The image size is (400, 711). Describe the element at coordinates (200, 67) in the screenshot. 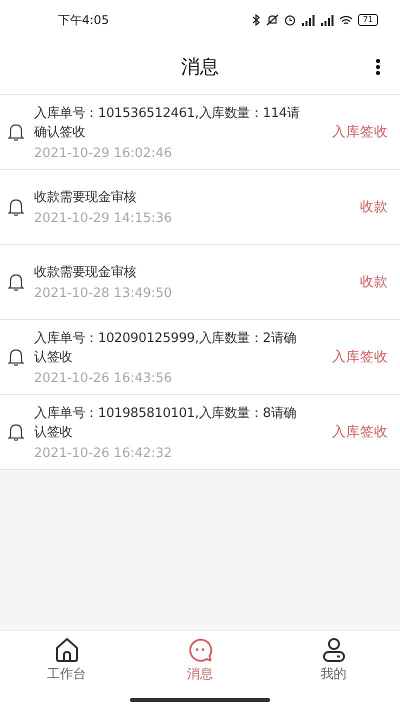

I see `page-title: 消息` at that location.